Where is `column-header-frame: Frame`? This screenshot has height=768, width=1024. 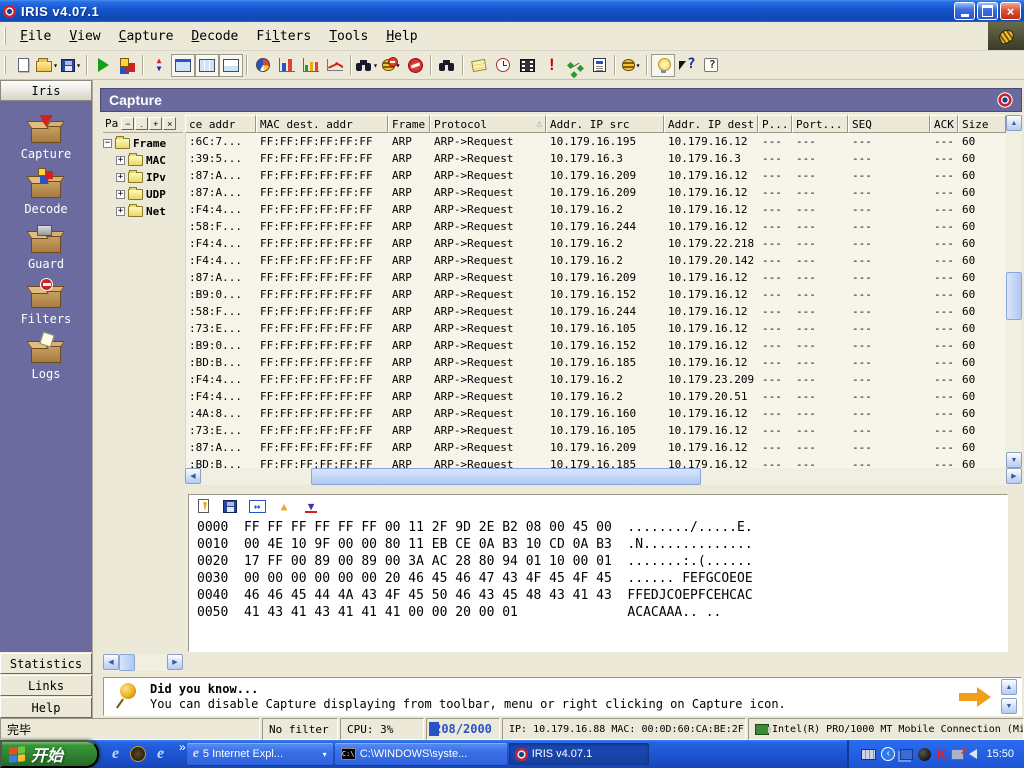
column-header-frame: Frame is located at coordinates (409, 124).